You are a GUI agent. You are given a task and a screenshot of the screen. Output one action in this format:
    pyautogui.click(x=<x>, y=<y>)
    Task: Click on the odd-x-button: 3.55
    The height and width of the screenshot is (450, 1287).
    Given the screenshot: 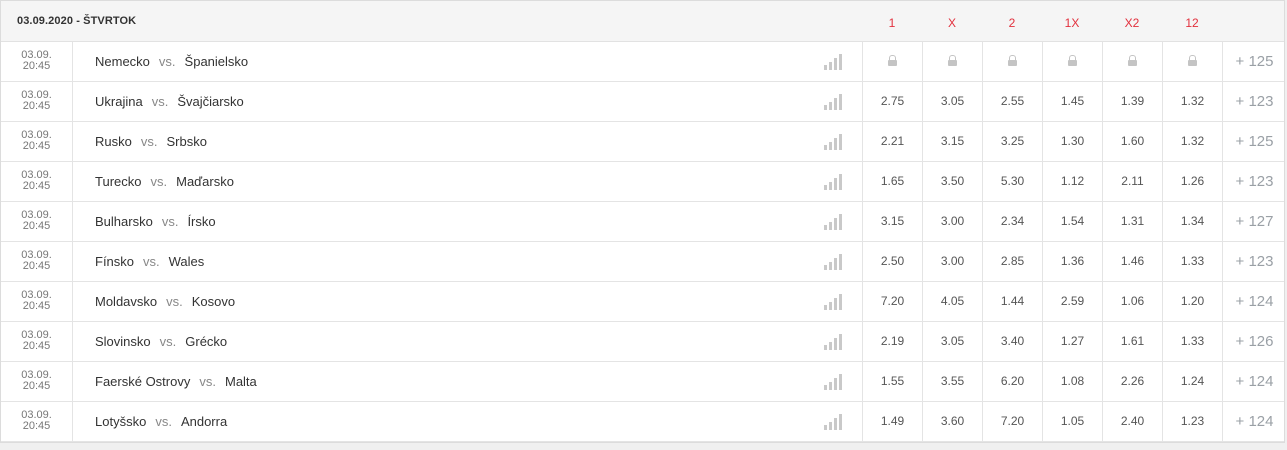 What is the action you would take?
    pyautogui.click(x=952, y=381)
    